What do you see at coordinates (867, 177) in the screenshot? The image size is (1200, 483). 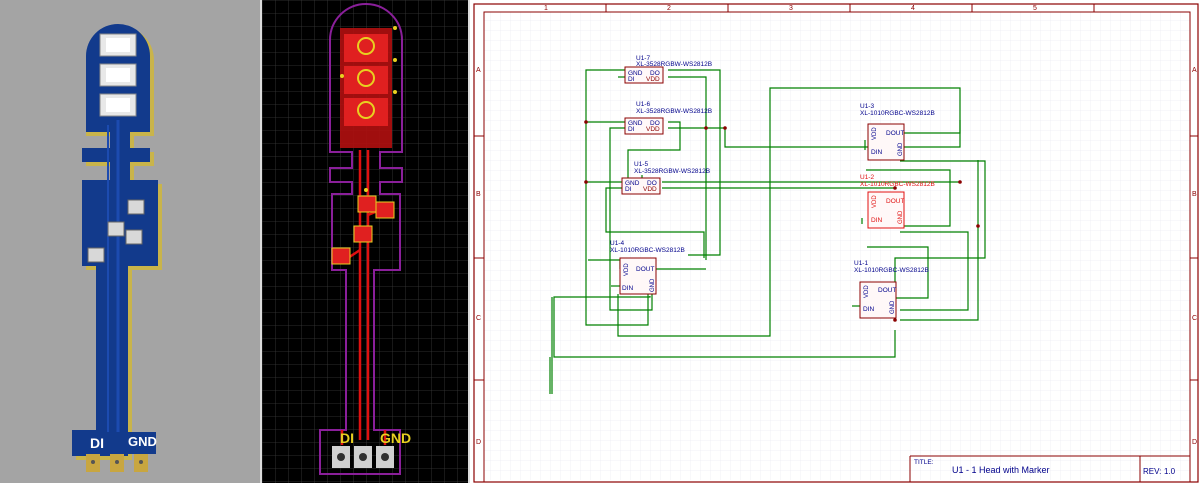 I see `u1-2-ref: U1-2` at bounding box center [867, 177].